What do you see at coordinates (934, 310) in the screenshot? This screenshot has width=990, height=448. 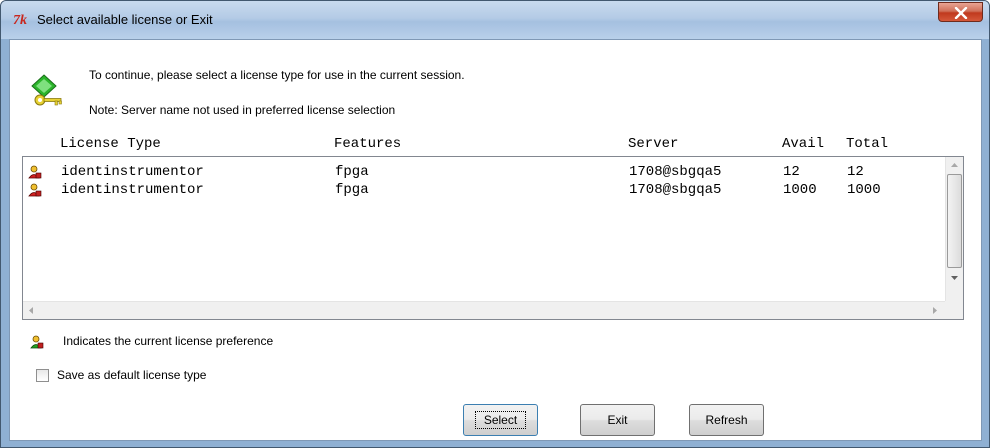 I see `scroll-right-arrow-icon` at bounding box center [934, 310].